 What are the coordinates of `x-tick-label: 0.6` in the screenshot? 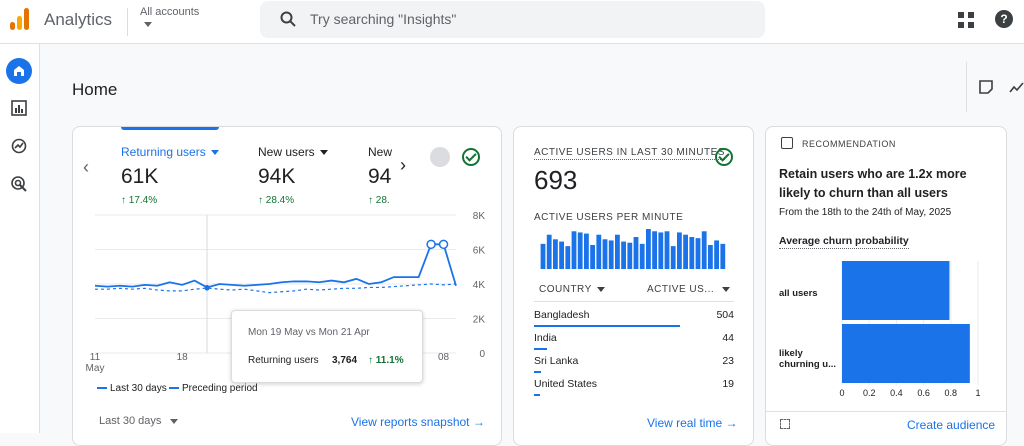 It's located at (923, 393).